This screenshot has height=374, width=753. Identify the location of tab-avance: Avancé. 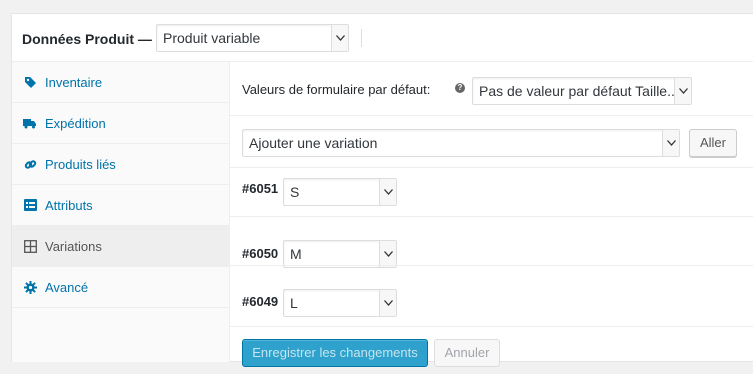
(120, 287).